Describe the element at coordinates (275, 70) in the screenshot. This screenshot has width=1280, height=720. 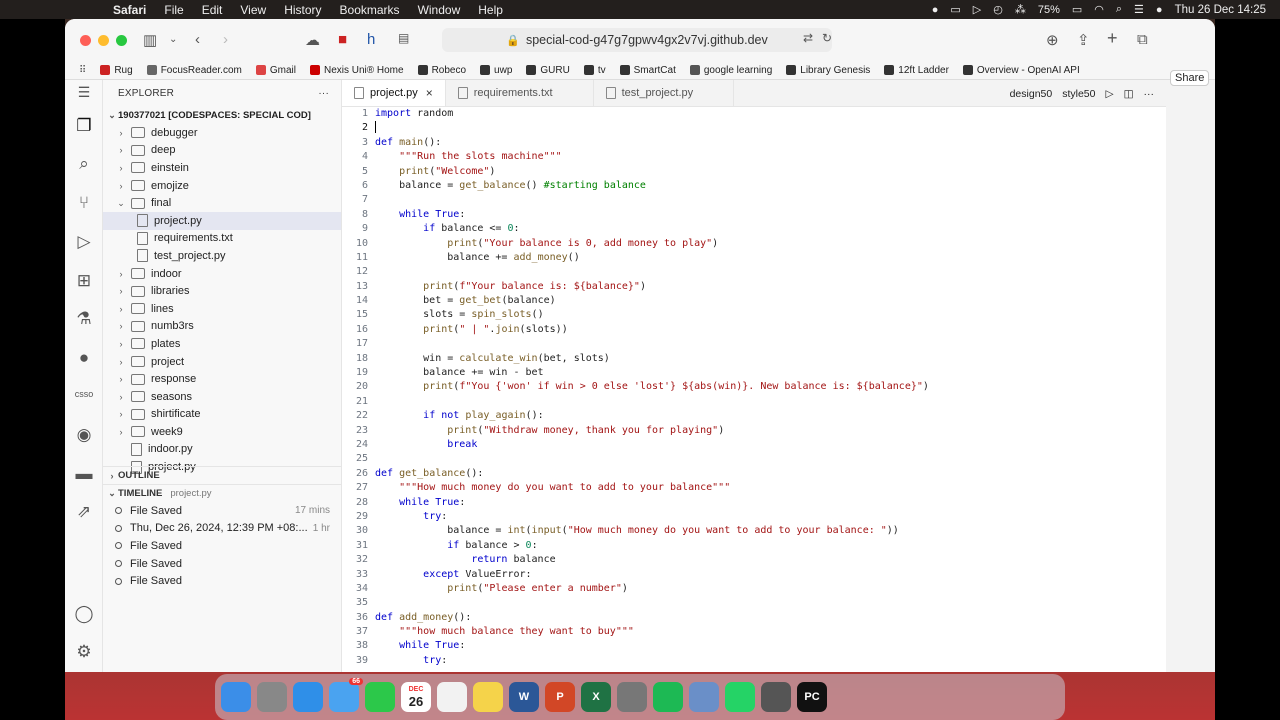
I see `bookmark-item: Gmail` at that location.